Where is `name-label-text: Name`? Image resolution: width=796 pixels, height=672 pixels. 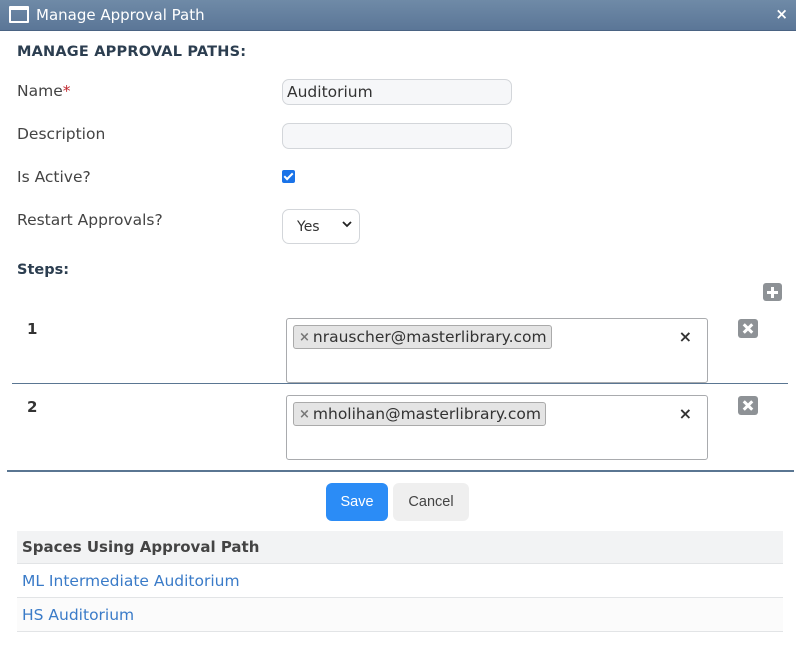
name-label-text: Name is located at coordinates (40, 91).